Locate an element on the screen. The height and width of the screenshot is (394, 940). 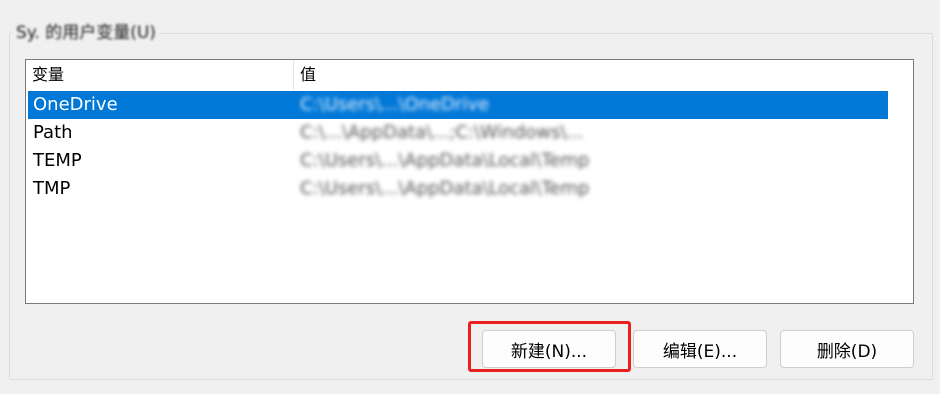
variable-name: OneDrive is located at coordinates (75, 104).